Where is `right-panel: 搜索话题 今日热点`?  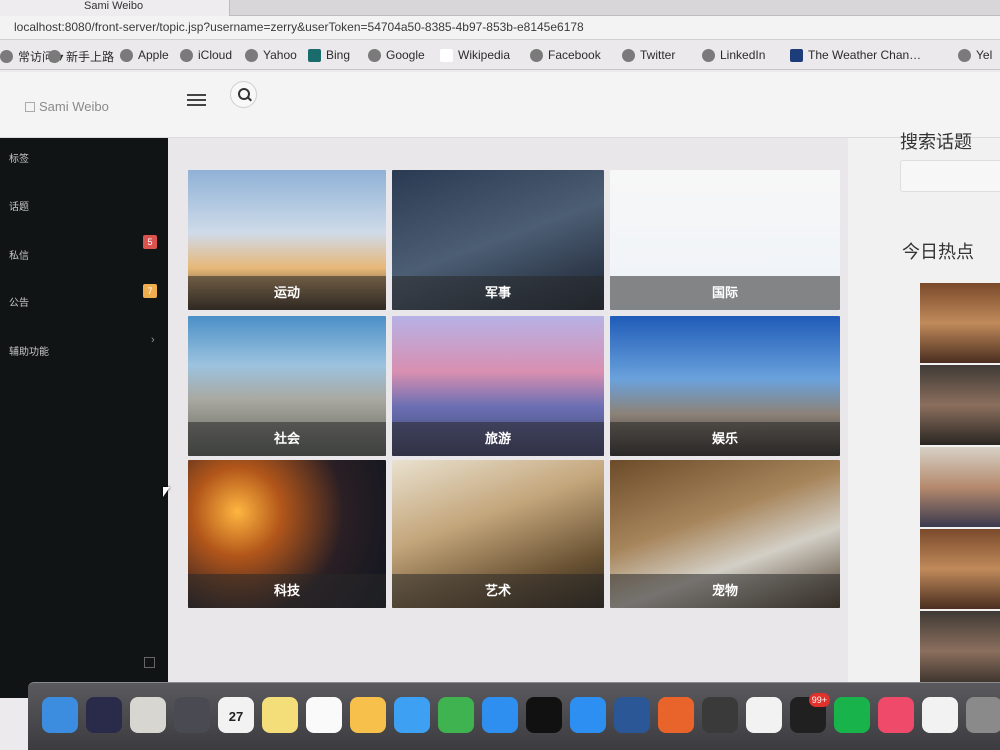
right-panel: 搜索话题 今日热点 is located at coordinates (924, 415).